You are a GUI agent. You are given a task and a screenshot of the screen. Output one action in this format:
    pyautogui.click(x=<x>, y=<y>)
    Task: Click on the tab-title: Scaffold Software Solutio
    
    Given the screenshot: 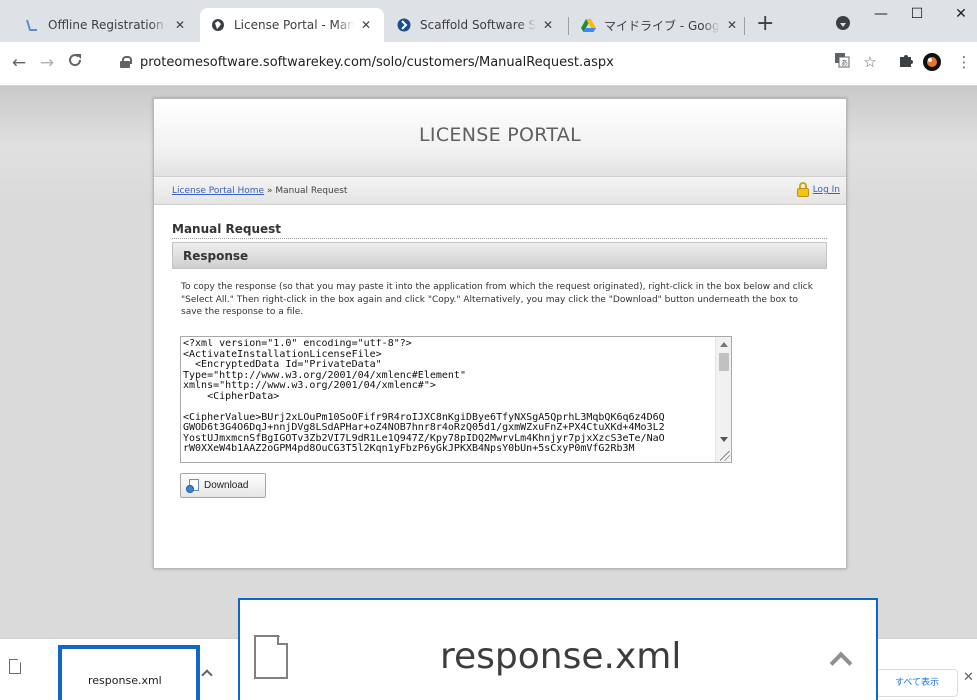 What is the action you would take?
    pyautogui.click(x=478, y=25)
    